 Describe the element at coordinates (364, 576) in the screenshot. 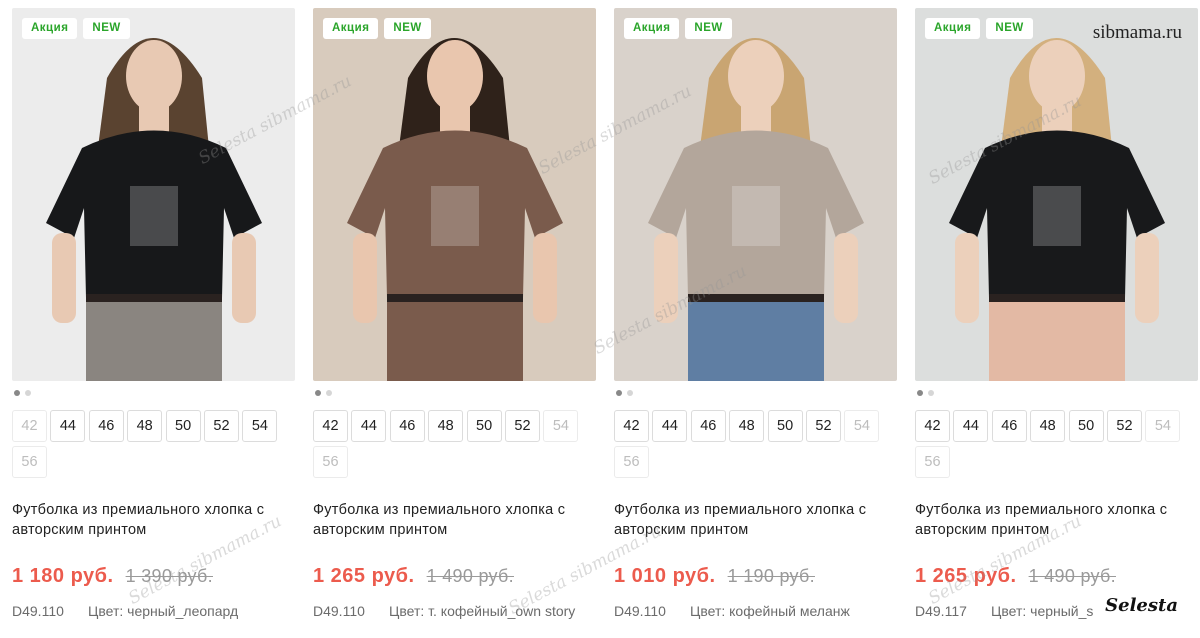

I see `current-price: 1 265 руб.` at that location.